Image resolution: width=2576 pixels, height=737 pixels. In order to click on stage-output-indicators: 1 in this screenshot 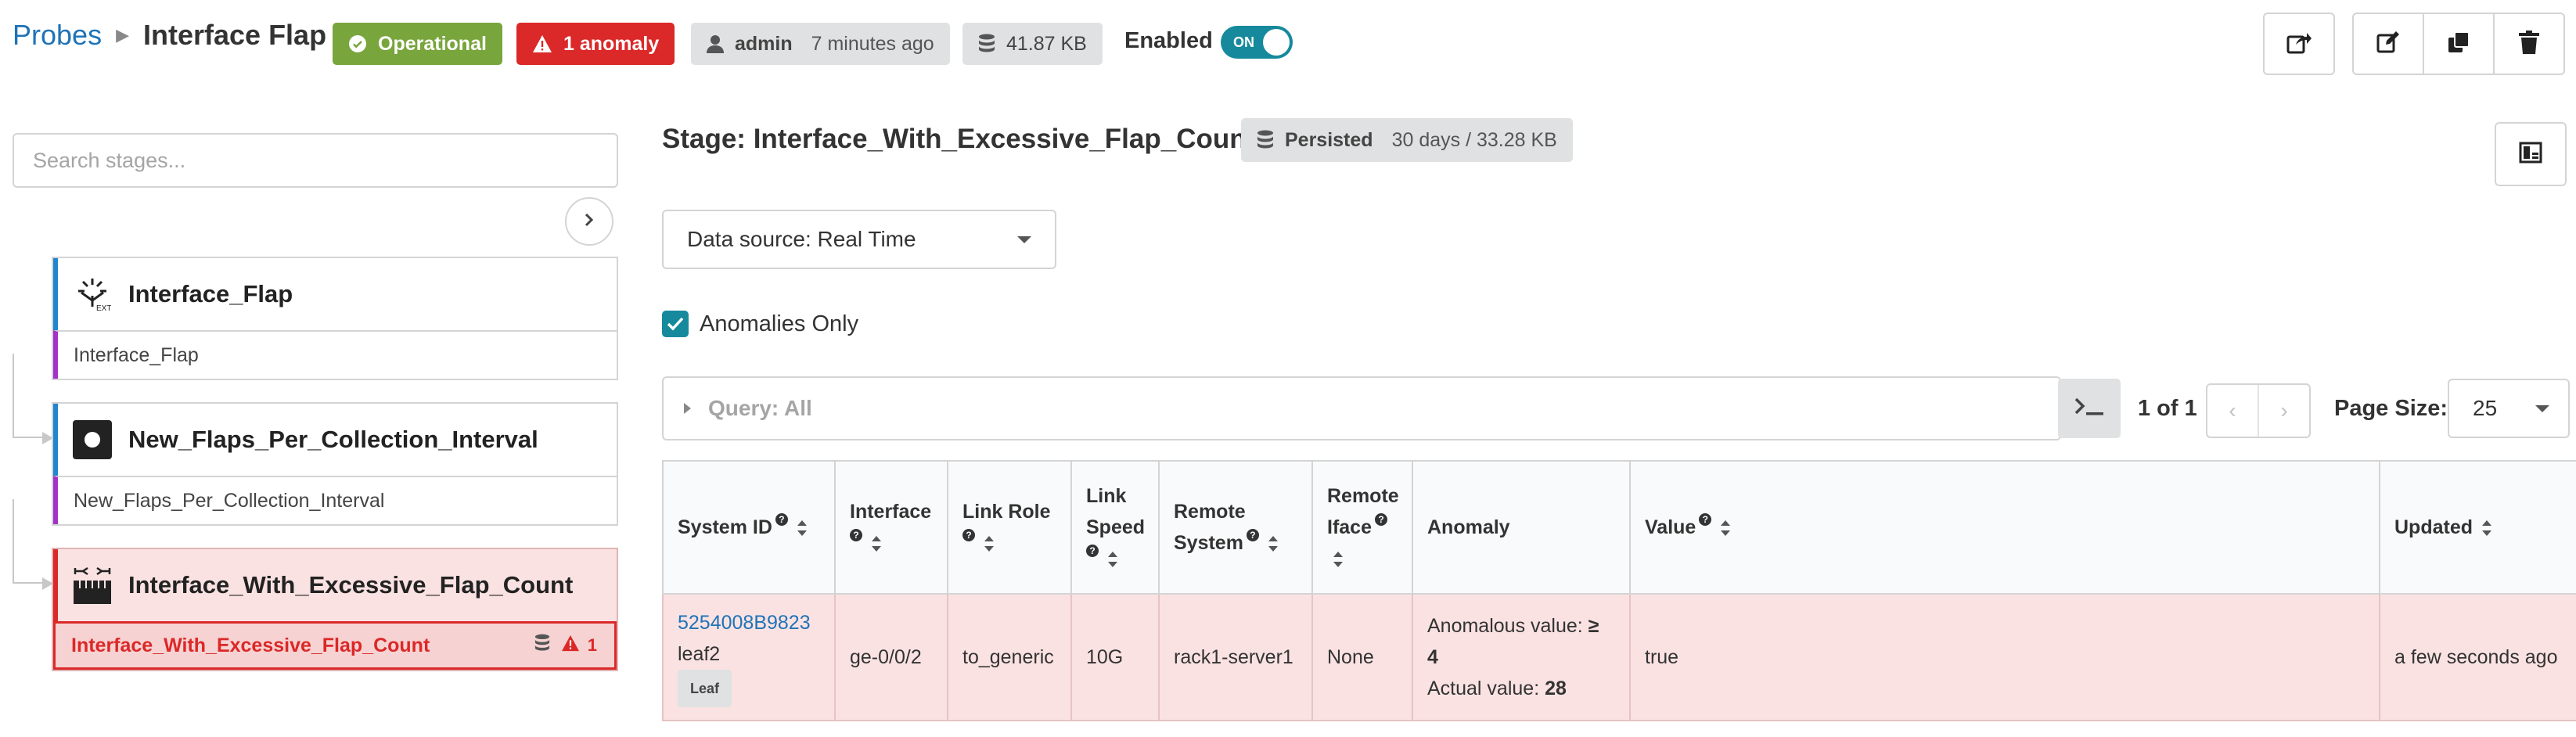, I will do `click(565, 645)`.